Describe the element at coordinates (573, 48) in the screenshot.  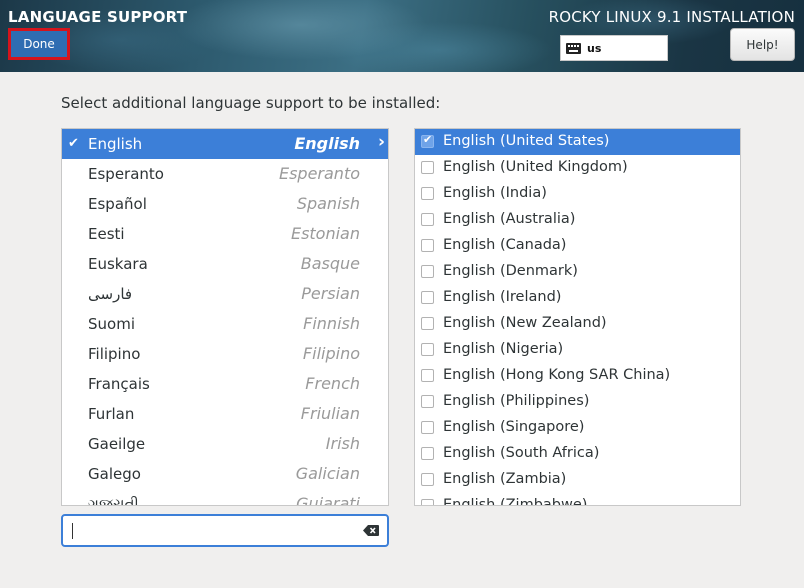
I see `keyboard-icon` at that location.